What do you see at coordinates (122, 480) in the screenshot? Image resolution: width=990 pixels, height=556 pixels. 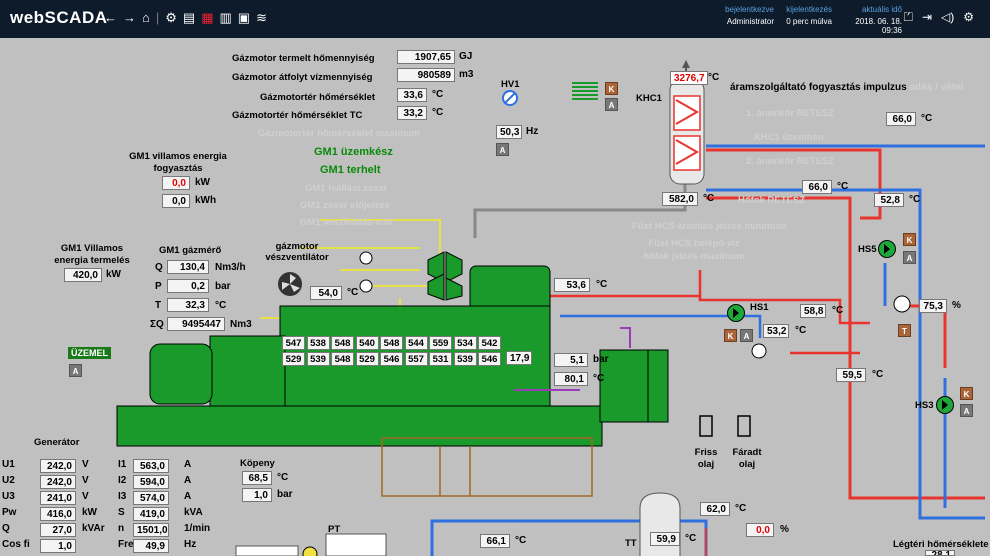 I see `gen-label-i2: I2` at bounding box center [122, 480].